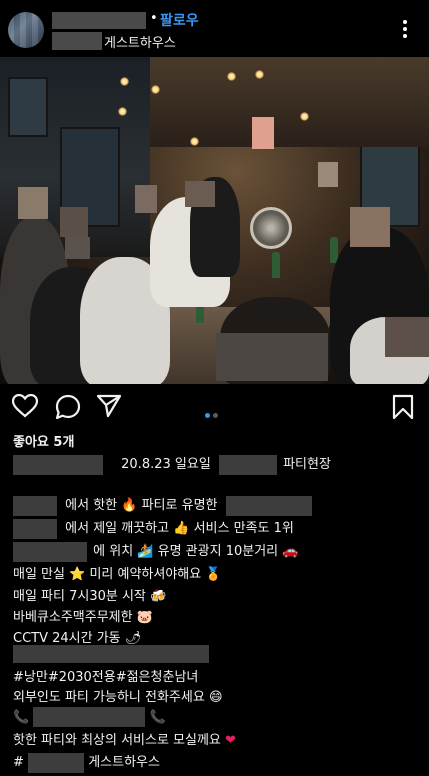 The height and width of the screenshot is (776, 429). I want to click on surfer-icon: 🏄, so click(145, 551).